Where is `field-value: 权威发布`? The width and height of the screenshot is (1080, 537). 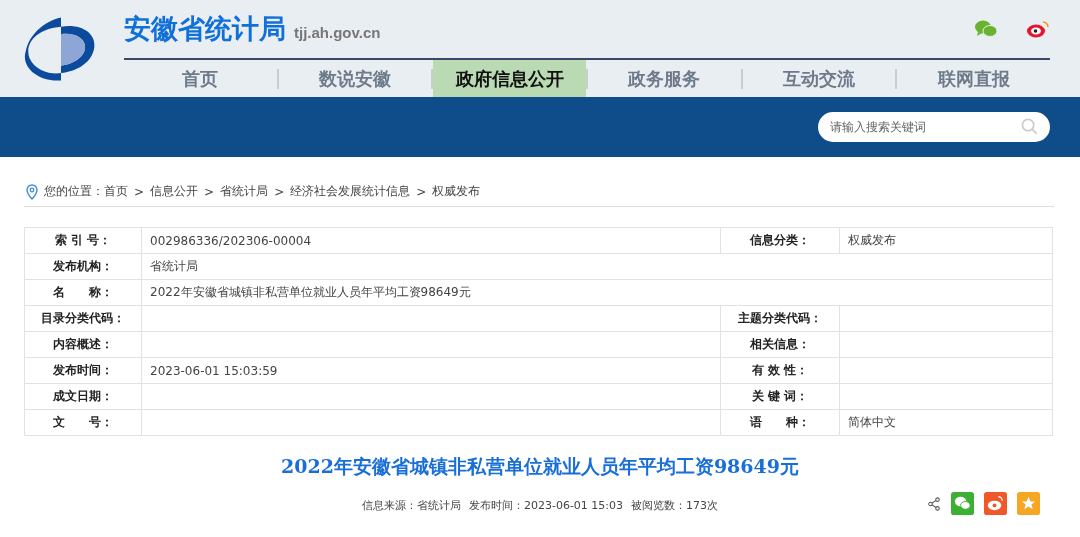 field-value: 权威发布 is located at coordinates (872, 240).